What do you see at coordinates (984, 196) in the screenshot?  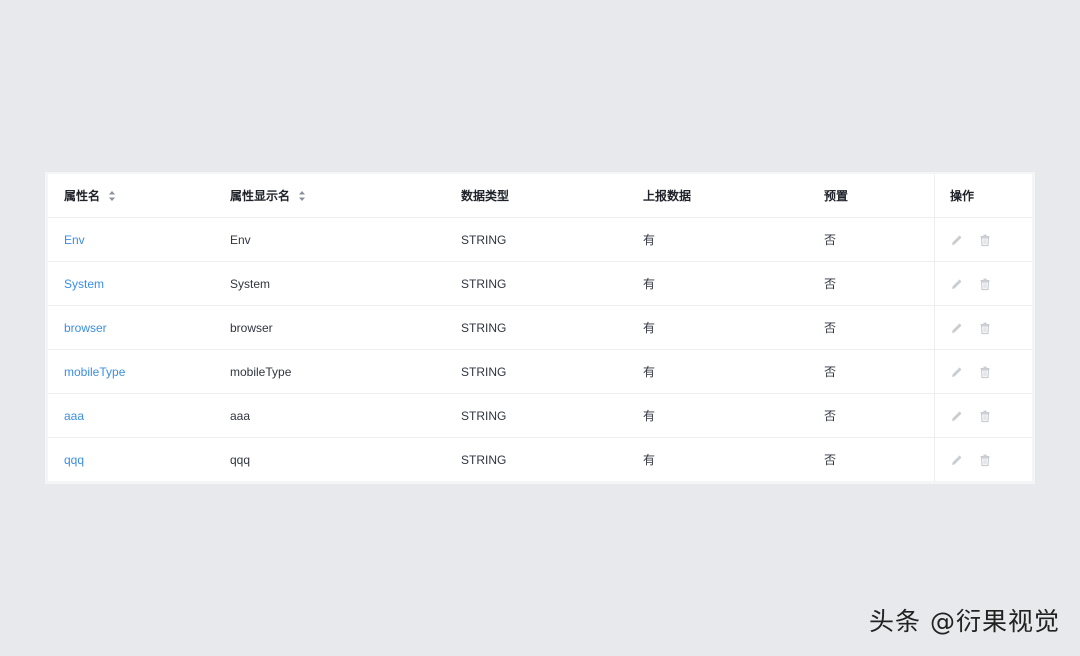 I see `header-actions: 操作` at bounding box center [984, 196].